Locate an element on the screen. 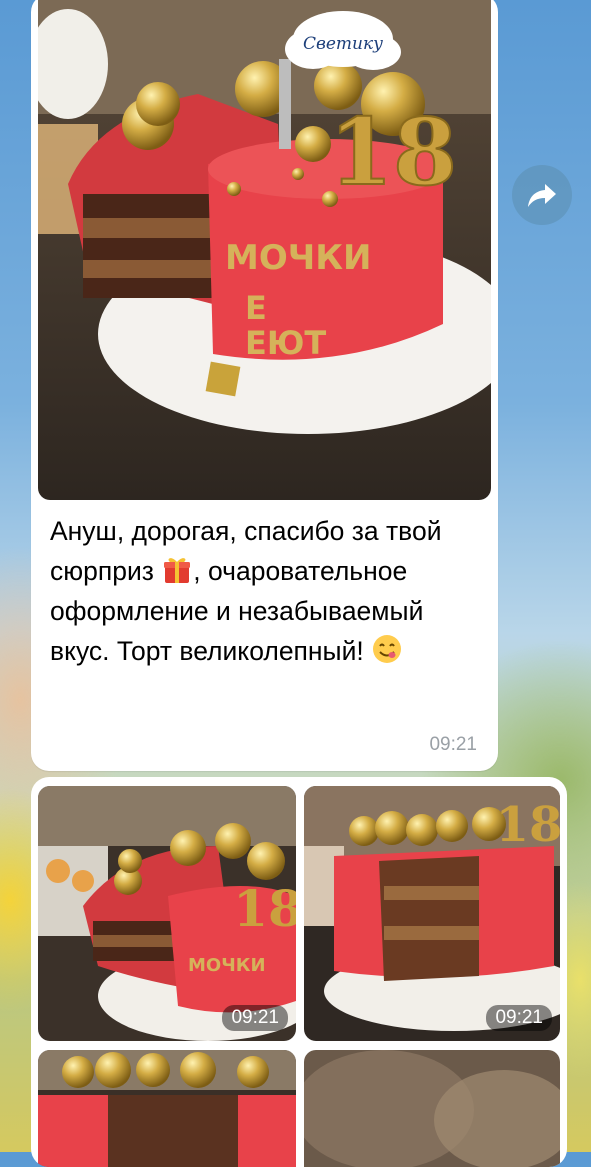 This screenshot has width=591, height=1167. album-photo-2-image: 18 is located at coordinates (432, 913).